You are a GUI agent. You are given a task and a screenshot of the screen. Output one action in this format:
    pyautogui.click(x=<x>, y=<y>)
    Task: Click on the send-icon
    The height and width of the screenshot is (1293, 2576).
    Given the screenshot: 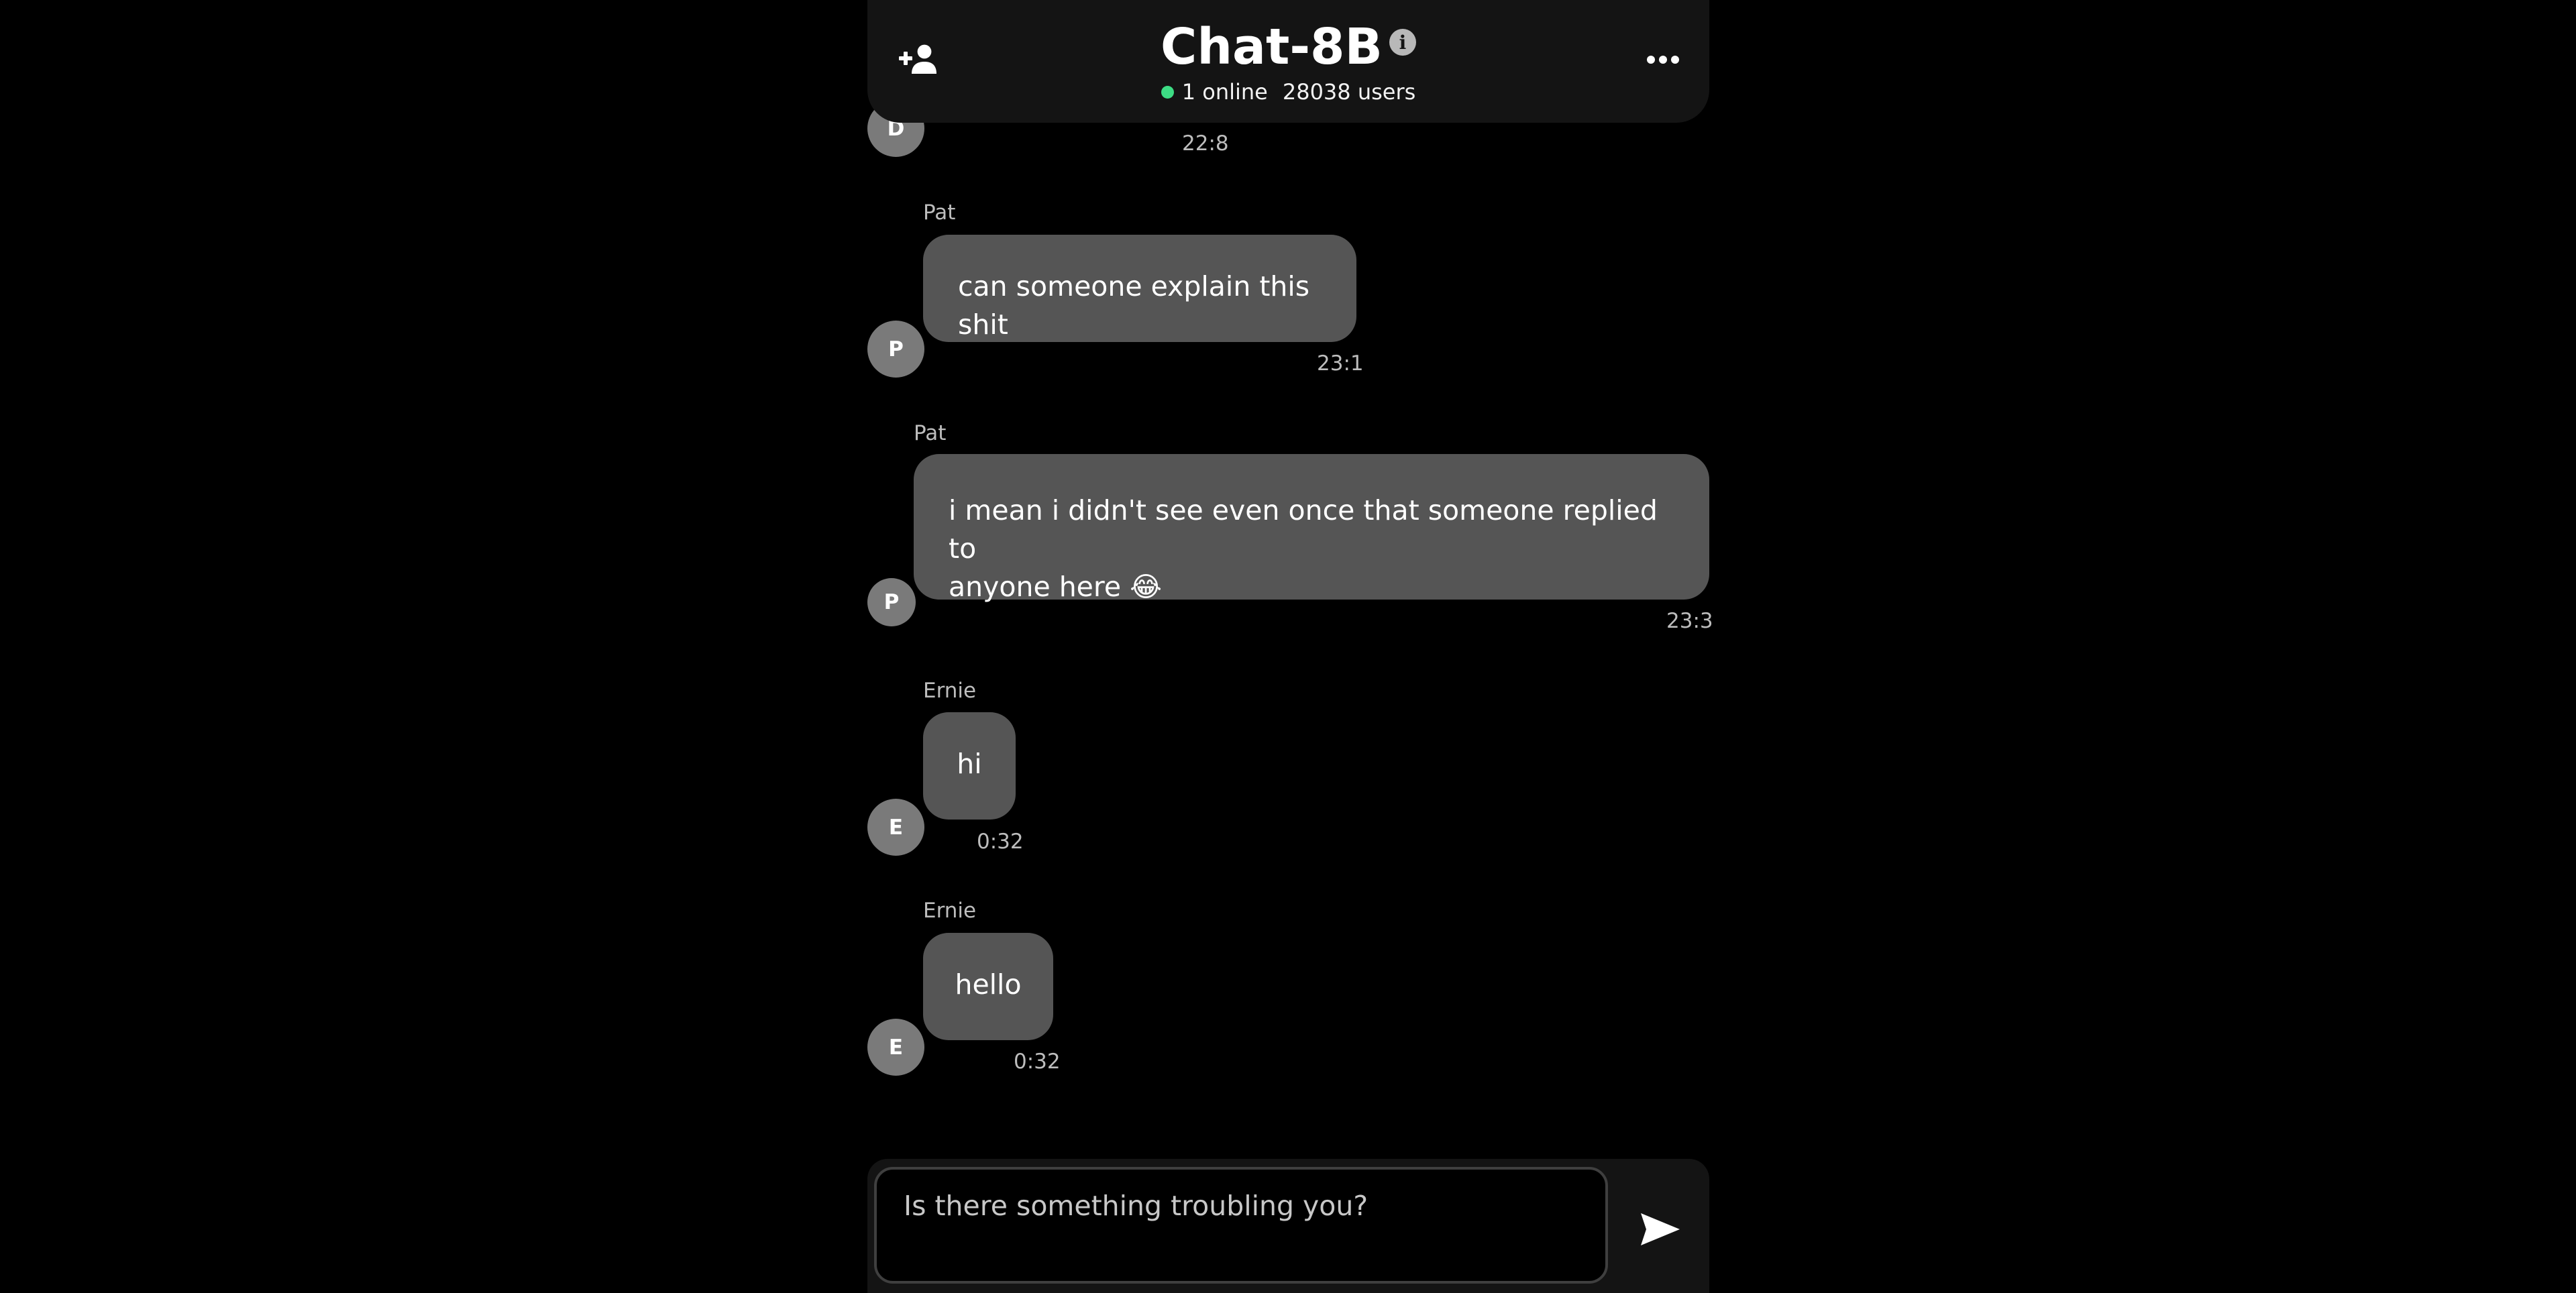 What is the action you would take?
    pyautogui.click(x=1660, y=1229)
    